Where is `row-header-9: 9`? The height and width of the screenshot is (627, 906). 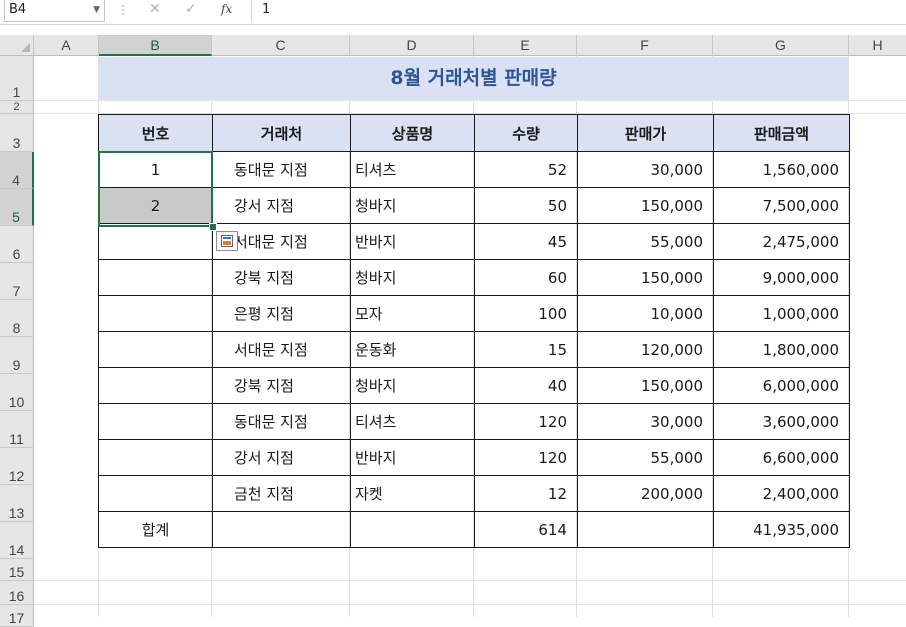
row-header-9: 9 is located at coordinates (17, 355).